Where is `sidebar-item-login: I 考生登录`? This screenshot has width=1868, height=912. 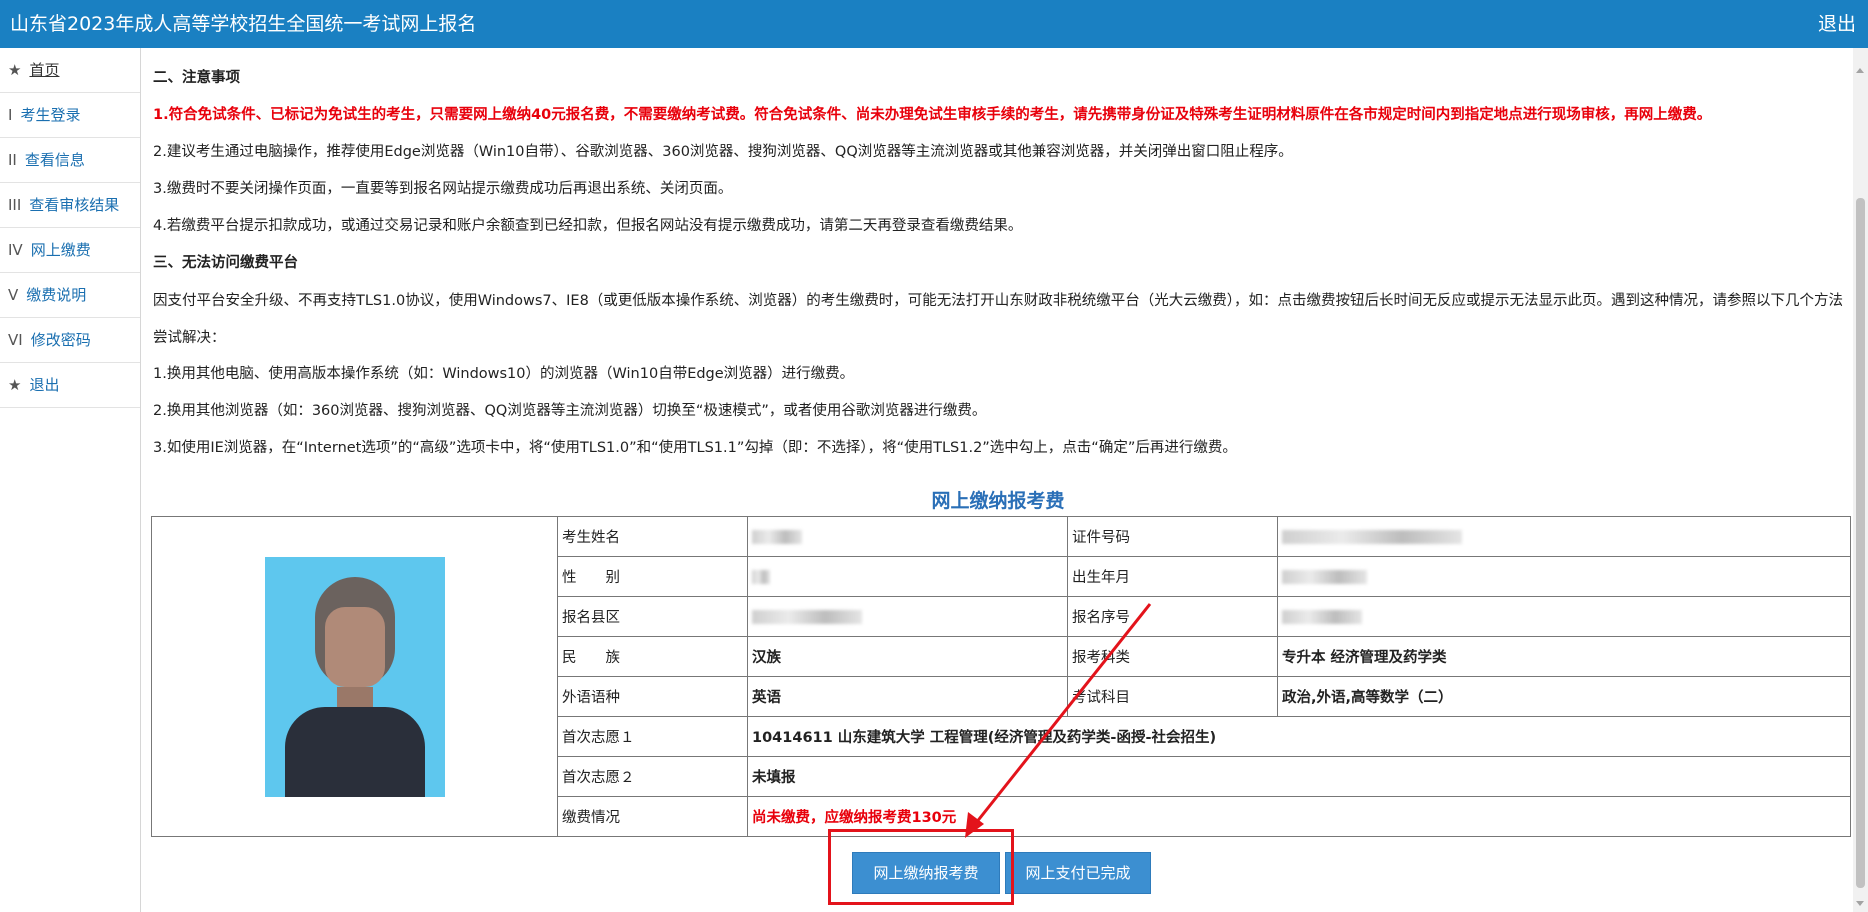 sidebar-item-login: I 考生登录 is located at coordinates (70, 115).